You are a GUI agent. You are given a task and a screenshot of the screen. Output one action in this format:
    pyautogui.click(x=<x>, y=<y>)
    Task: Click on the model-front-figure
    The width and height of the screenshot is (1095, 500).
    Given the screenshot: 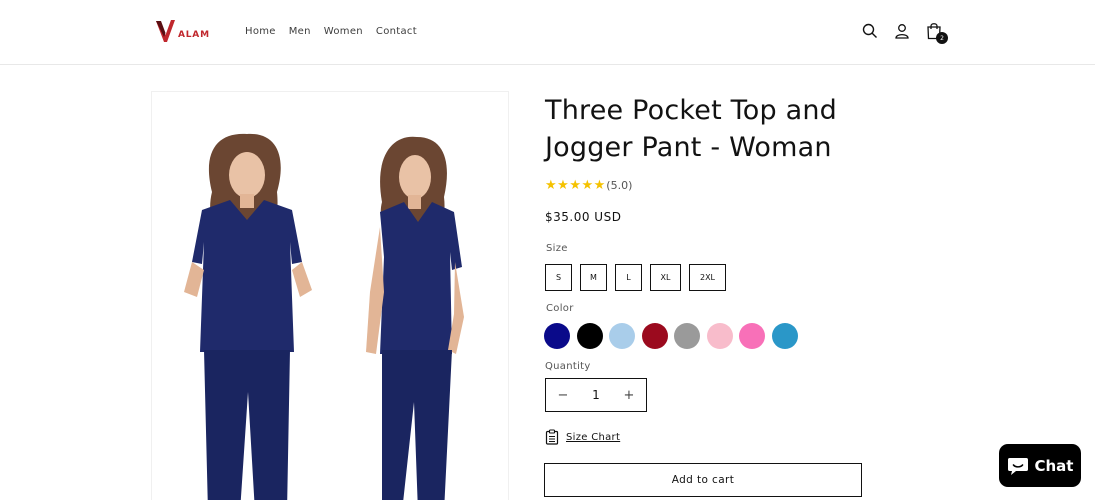 What is the action you would take?
    pyautogui.click(x=248, y=316)
    